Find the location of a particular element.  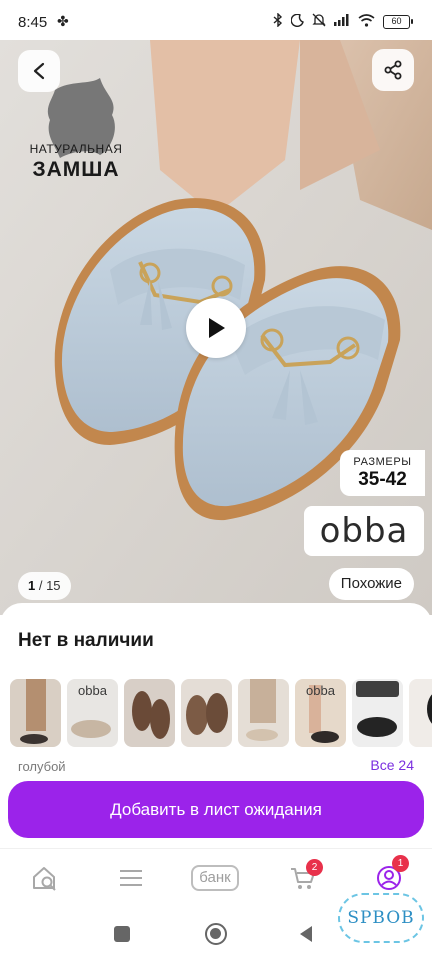

brand-logo: obba is located at coordinates (364, 531).